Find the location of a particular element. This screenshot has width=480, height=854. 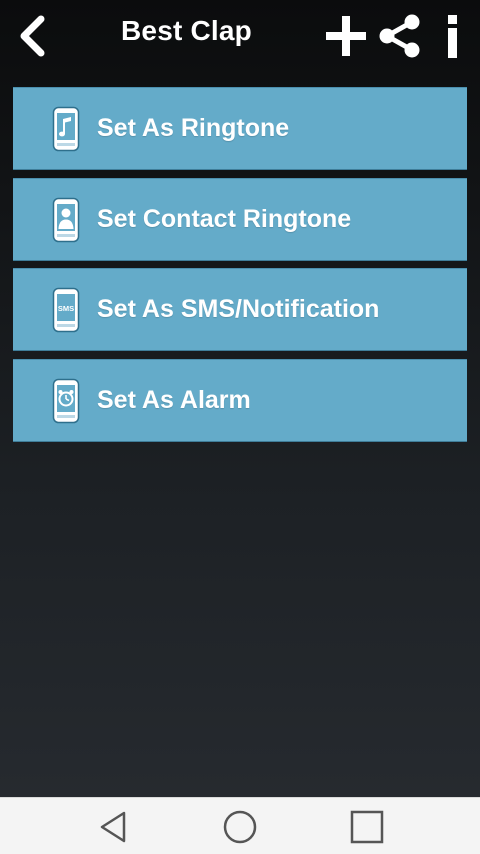

back-arrow-icon is located at coordinates (32, 36).